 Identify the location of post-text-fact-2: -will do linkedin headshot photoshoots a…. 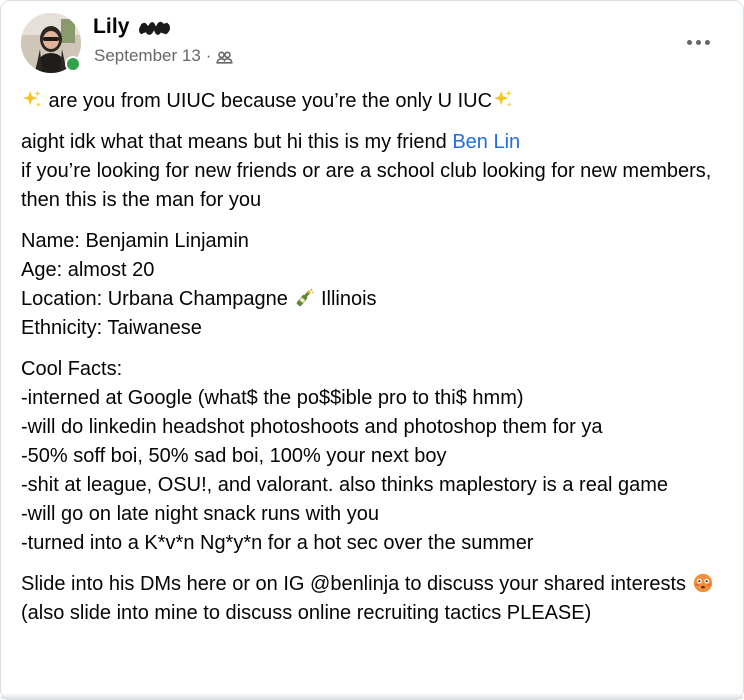
(312, 427).